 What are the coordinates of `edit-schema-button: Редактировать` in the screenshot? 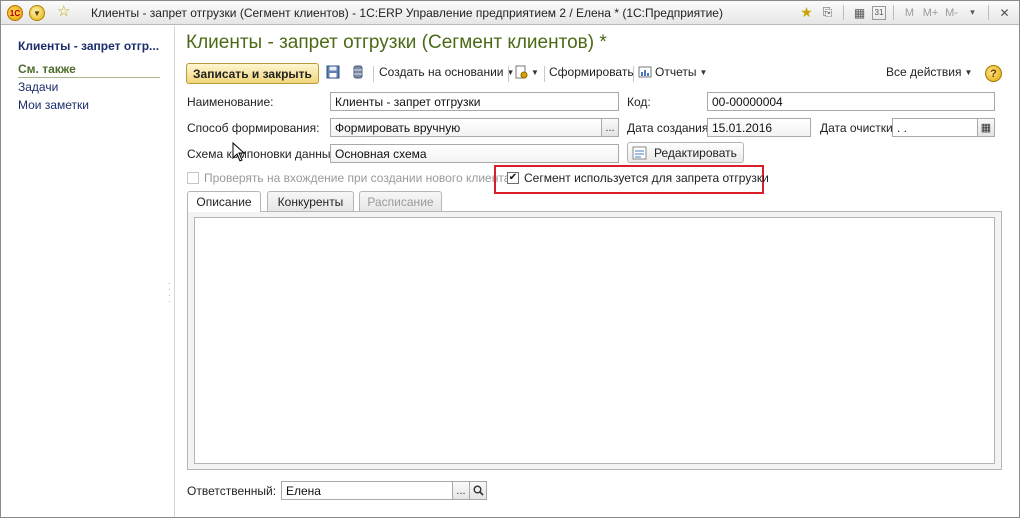 It's located at (685, 152).